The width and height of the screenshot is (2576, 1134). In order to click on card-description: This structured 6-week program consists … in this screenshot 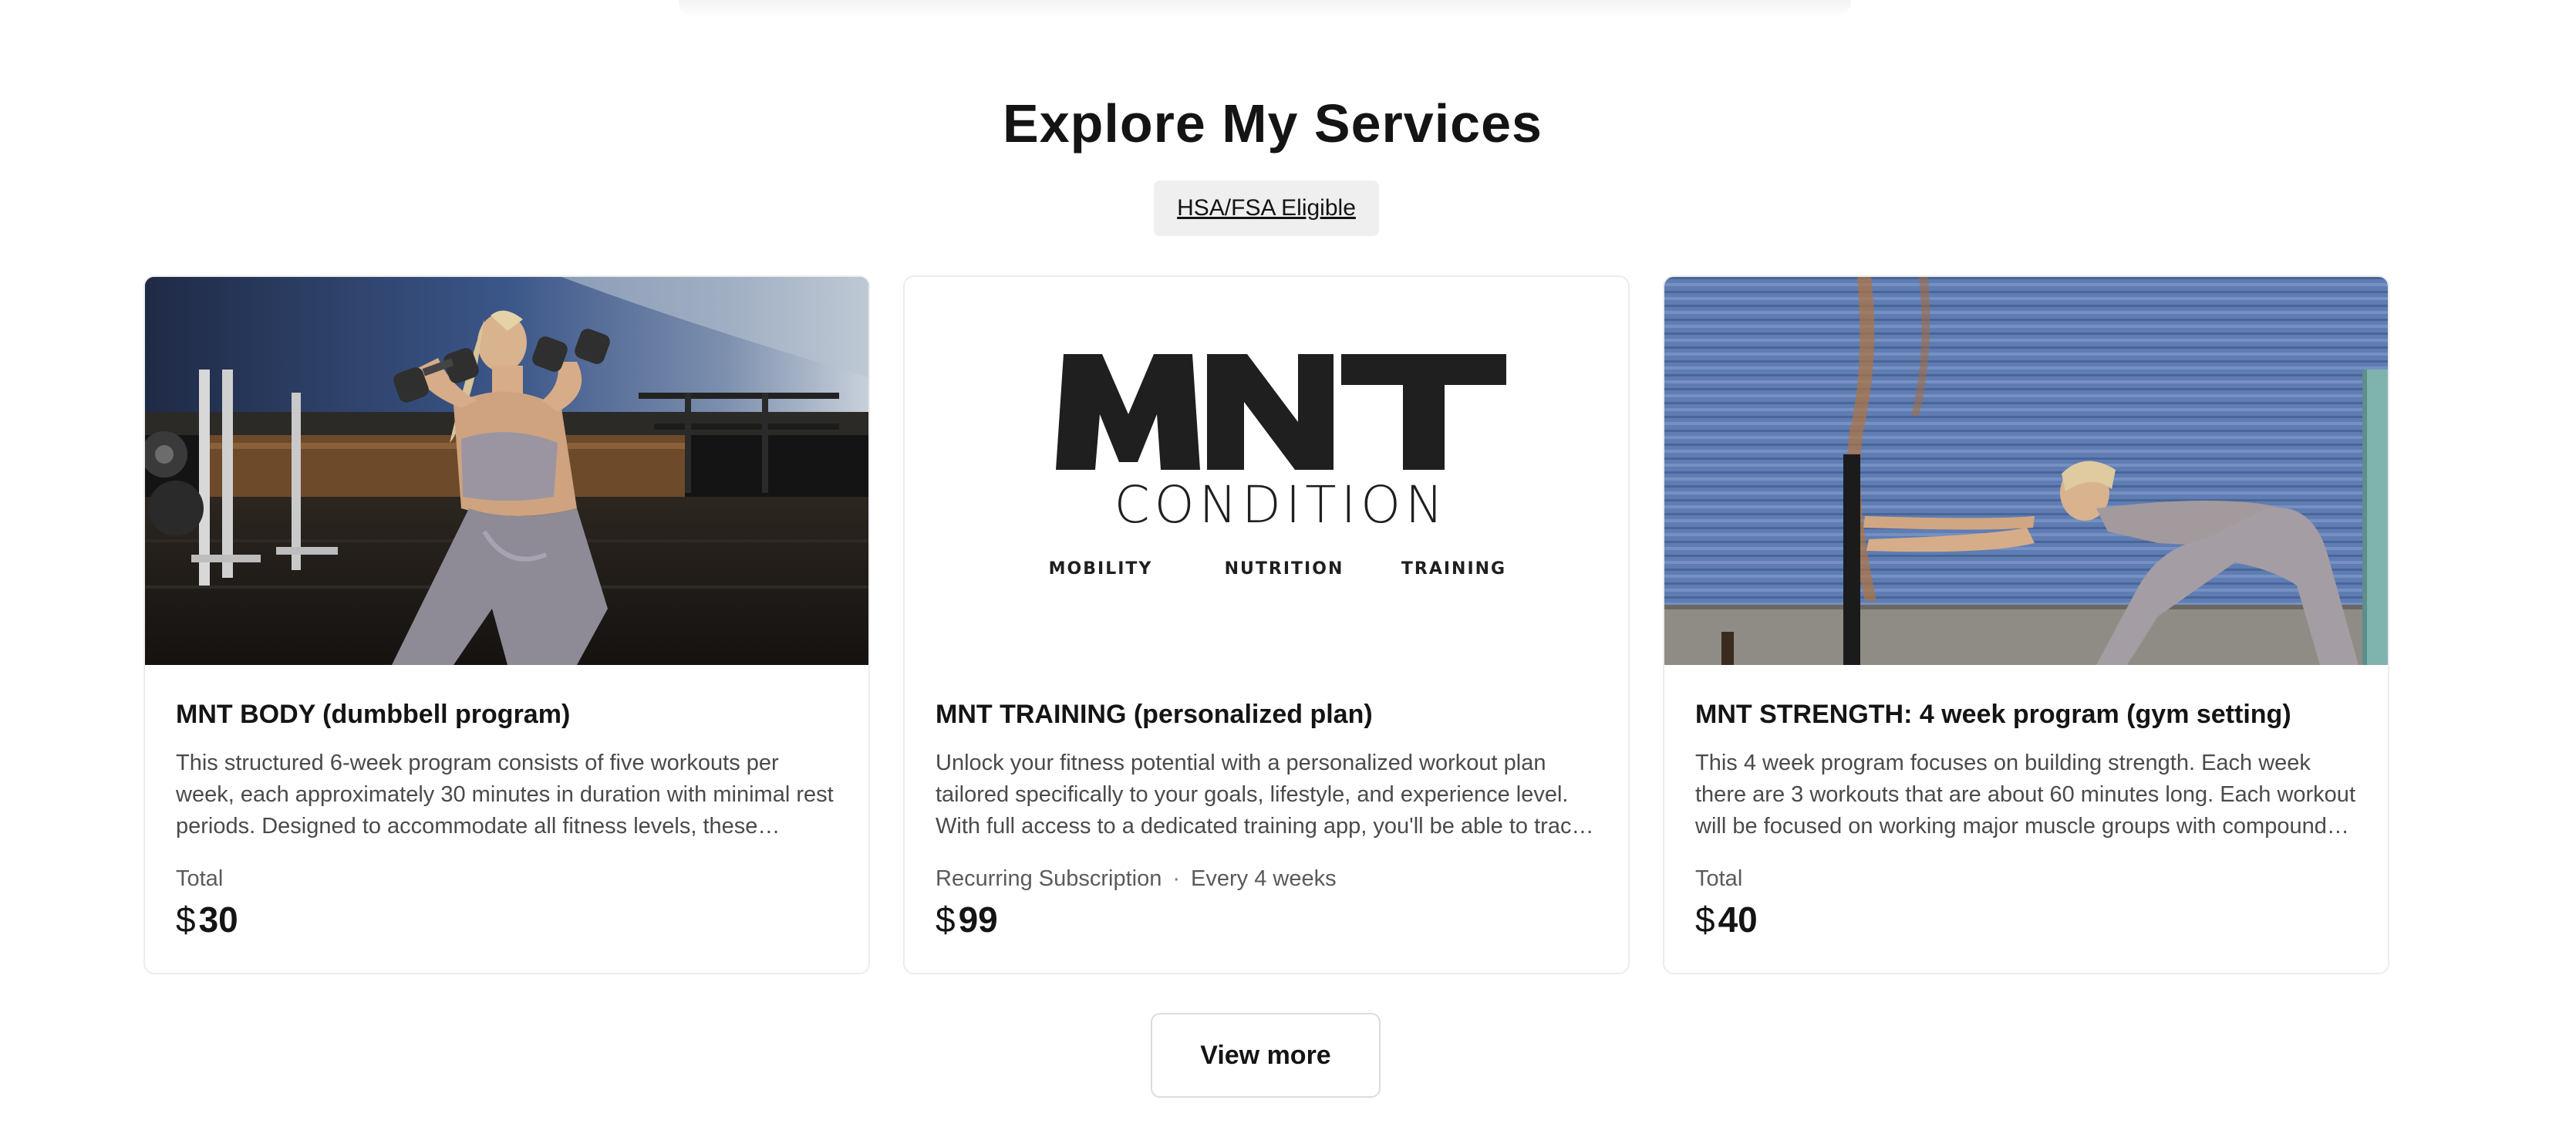, I will do `click(505, 795)`.